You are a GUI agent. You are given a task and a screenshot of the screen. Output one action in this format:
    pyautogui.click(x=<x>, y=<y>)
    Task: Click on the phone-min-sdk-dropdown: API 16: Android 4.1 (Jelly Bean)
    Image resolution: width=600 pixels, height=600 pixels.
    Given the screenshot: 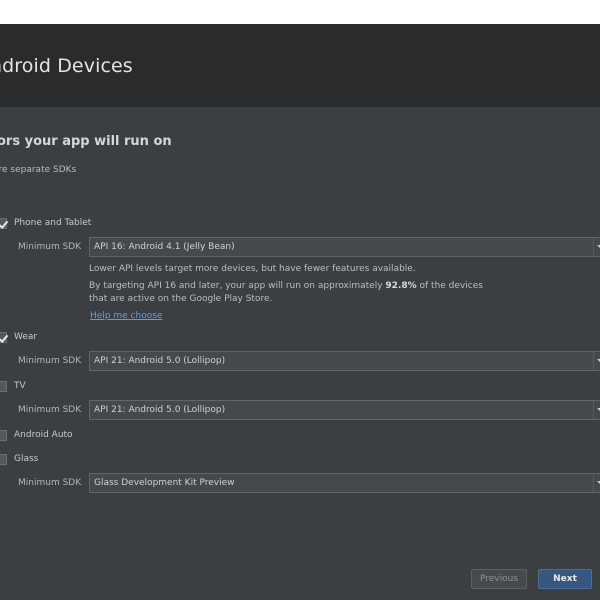 What is the action you would take?
    pyautogui.click(x=344, y=247)
    